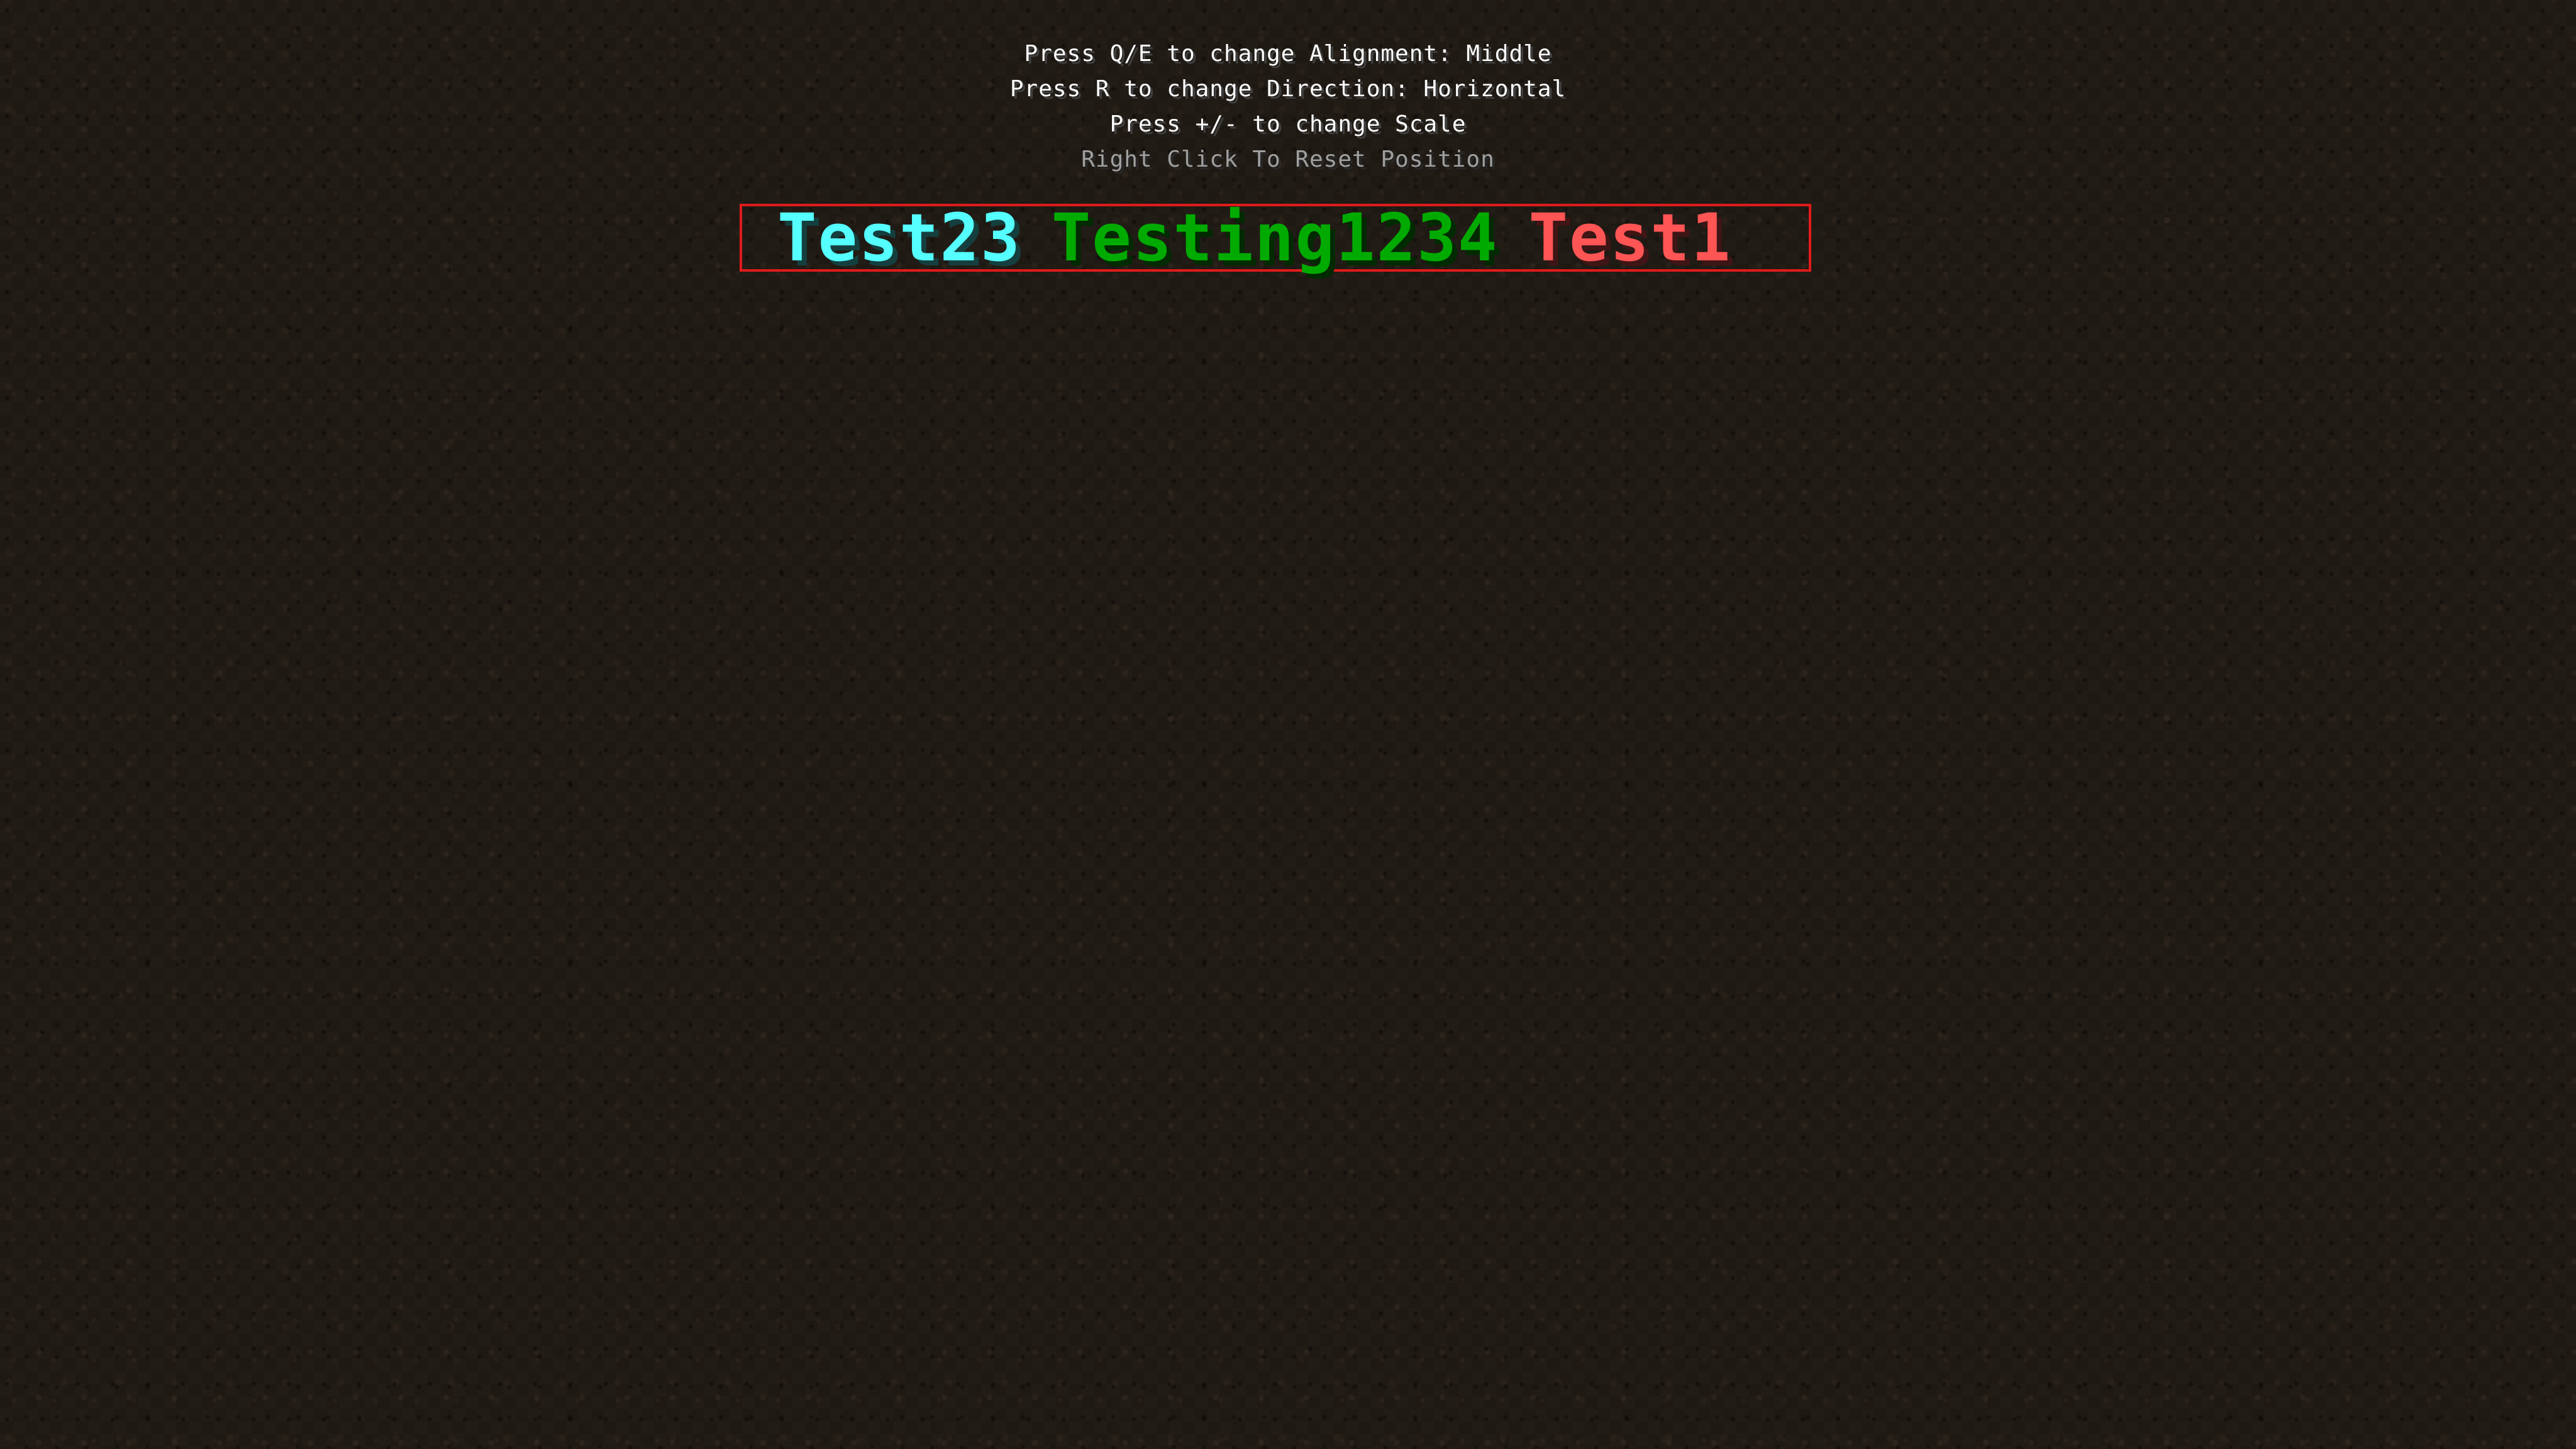 The width and height of the screenshot is (2576, 1449). I want to click on hud-element-box: Test23 Testing1234 Test1, so click(1275, 238).